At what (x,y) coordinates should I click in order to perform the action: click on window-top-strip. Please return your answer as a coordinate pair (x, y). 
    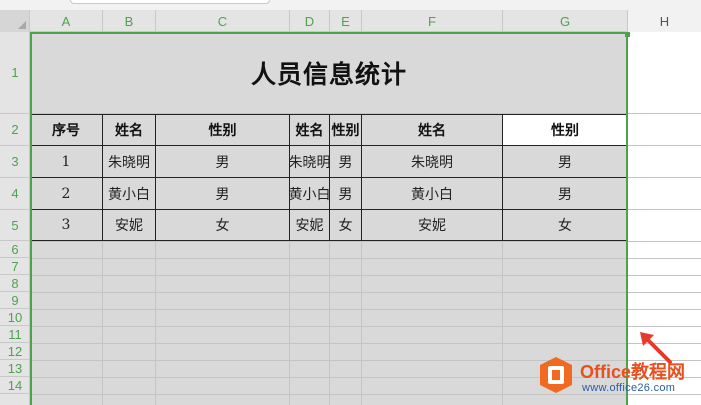
    Looking at the image, I should click on (350, 5).